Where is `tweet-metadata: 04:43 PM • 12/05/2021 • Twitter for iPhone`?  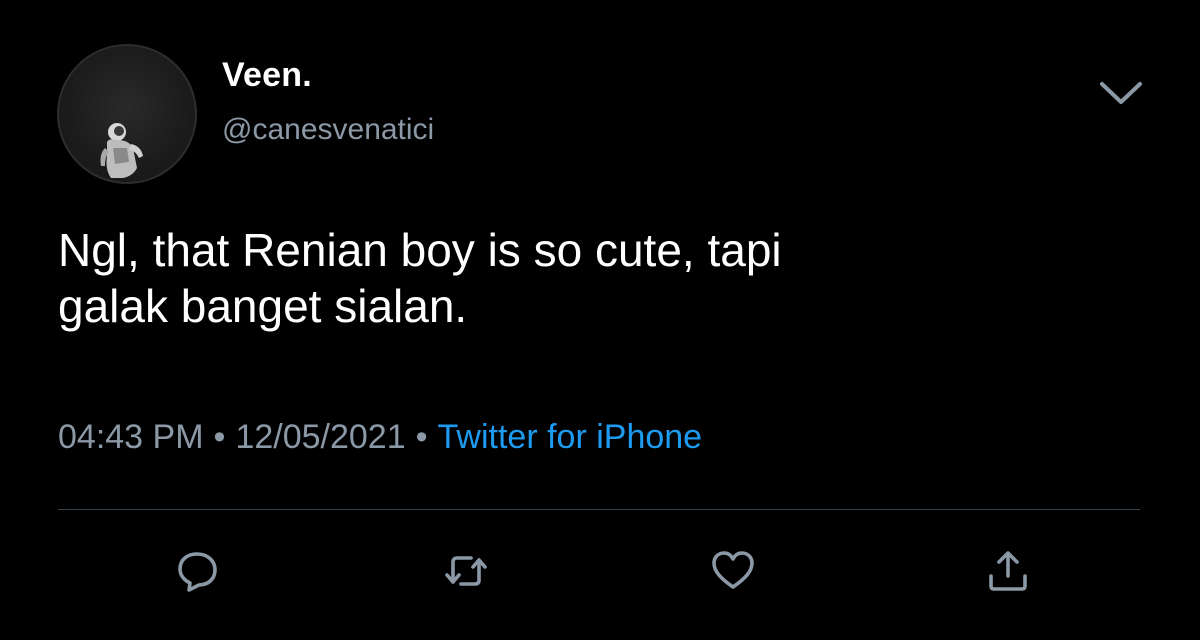
tweet-metadata: 04:43 PM • 12/05/2021 • Twitter for iPhone is located at coordinates (380, 437).